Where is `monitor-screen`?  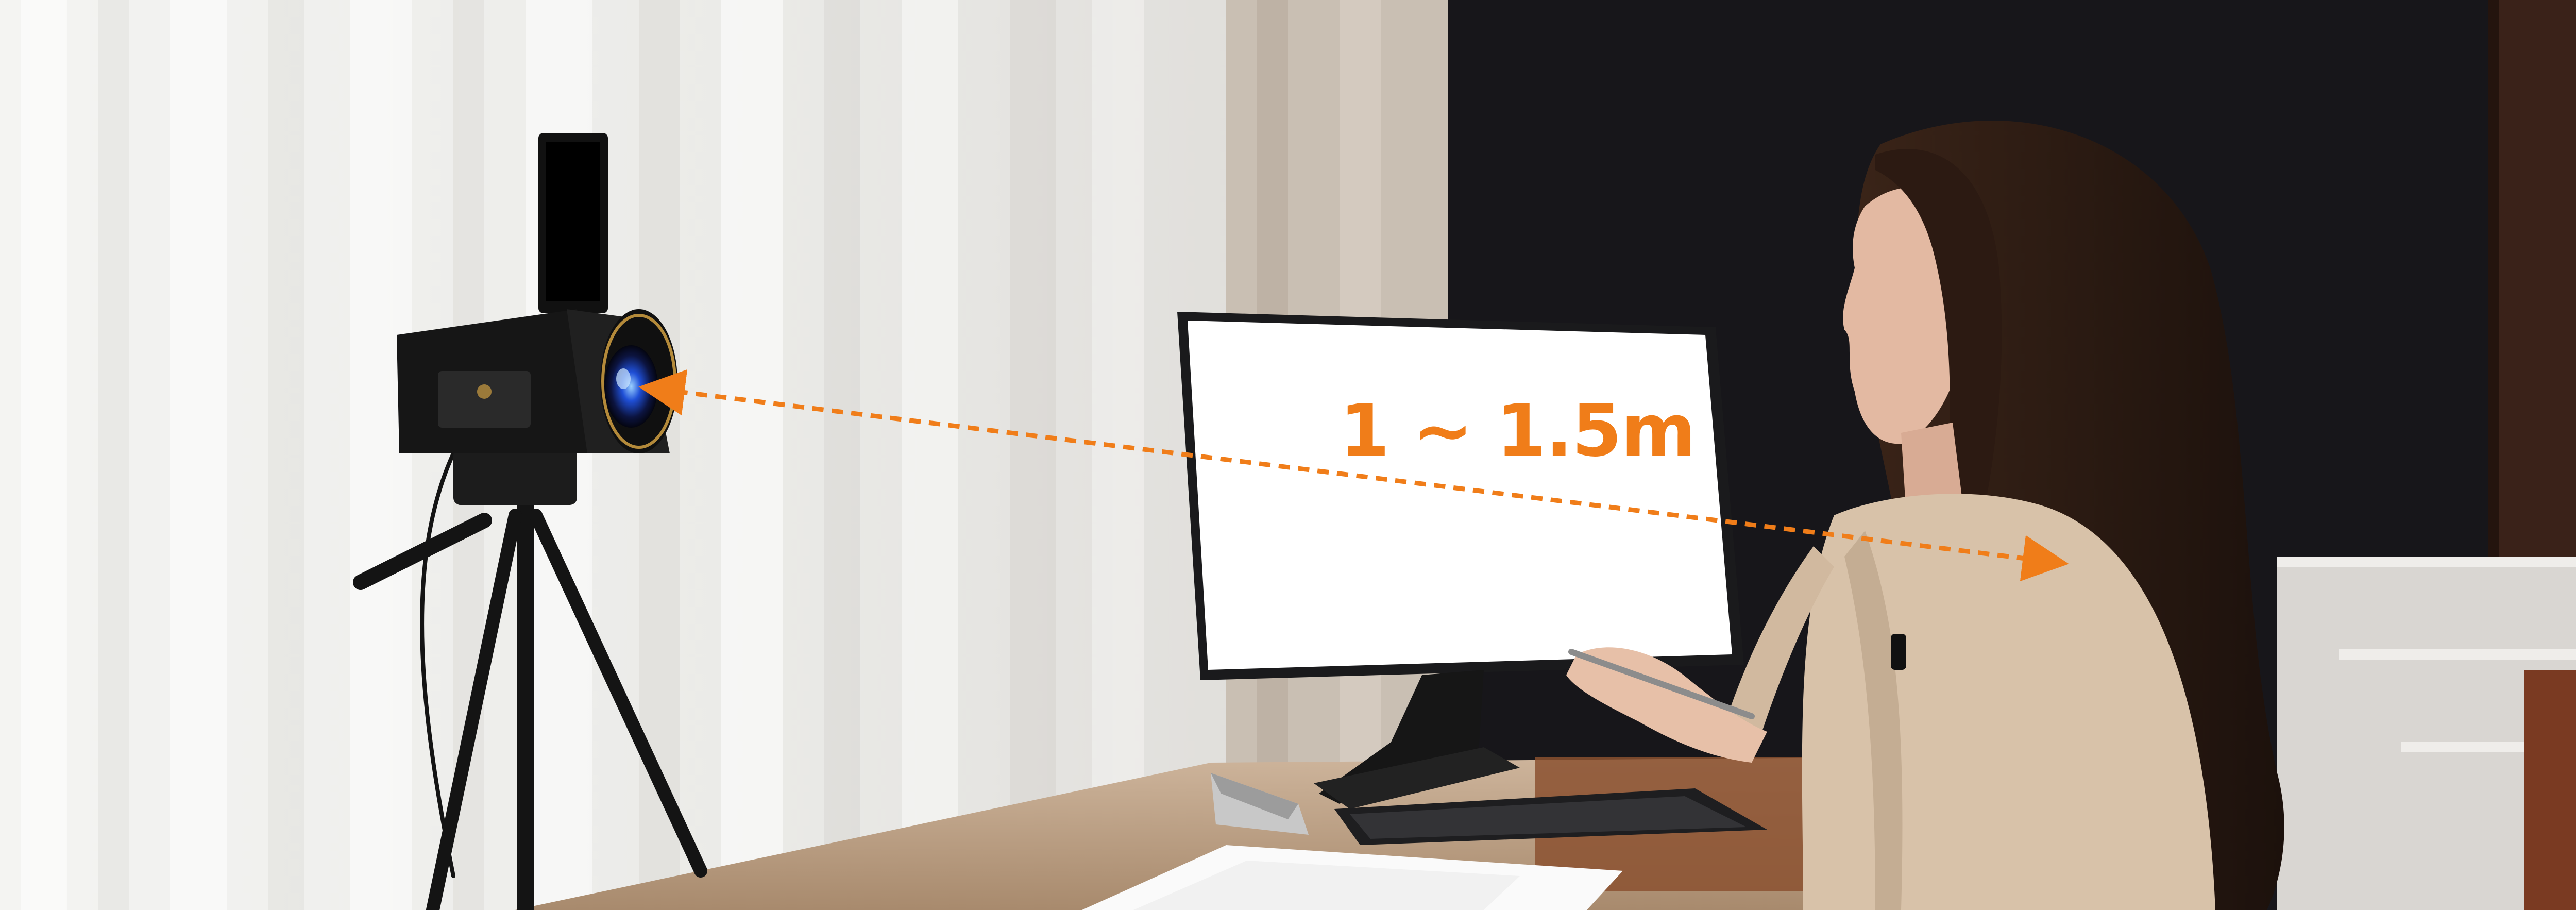
monitor-screen is located at coordinates (1460, 495).